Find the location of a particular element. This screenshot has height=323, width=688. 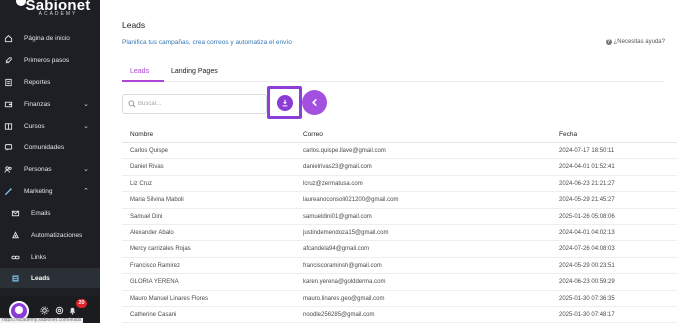

cell-nombre: Francisco Ramirez is located at coordinates (155, 265).